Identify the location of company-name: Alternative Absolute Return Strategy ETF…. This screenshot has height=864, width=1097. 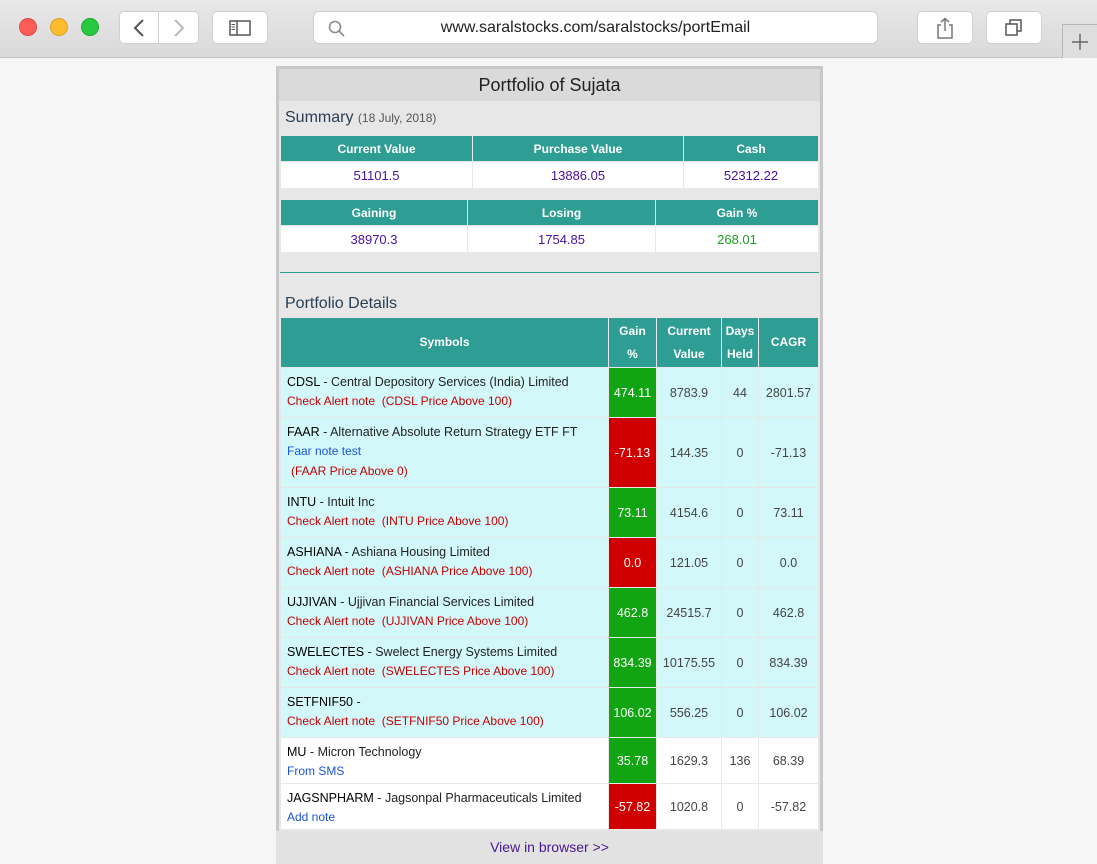
(454, 432).